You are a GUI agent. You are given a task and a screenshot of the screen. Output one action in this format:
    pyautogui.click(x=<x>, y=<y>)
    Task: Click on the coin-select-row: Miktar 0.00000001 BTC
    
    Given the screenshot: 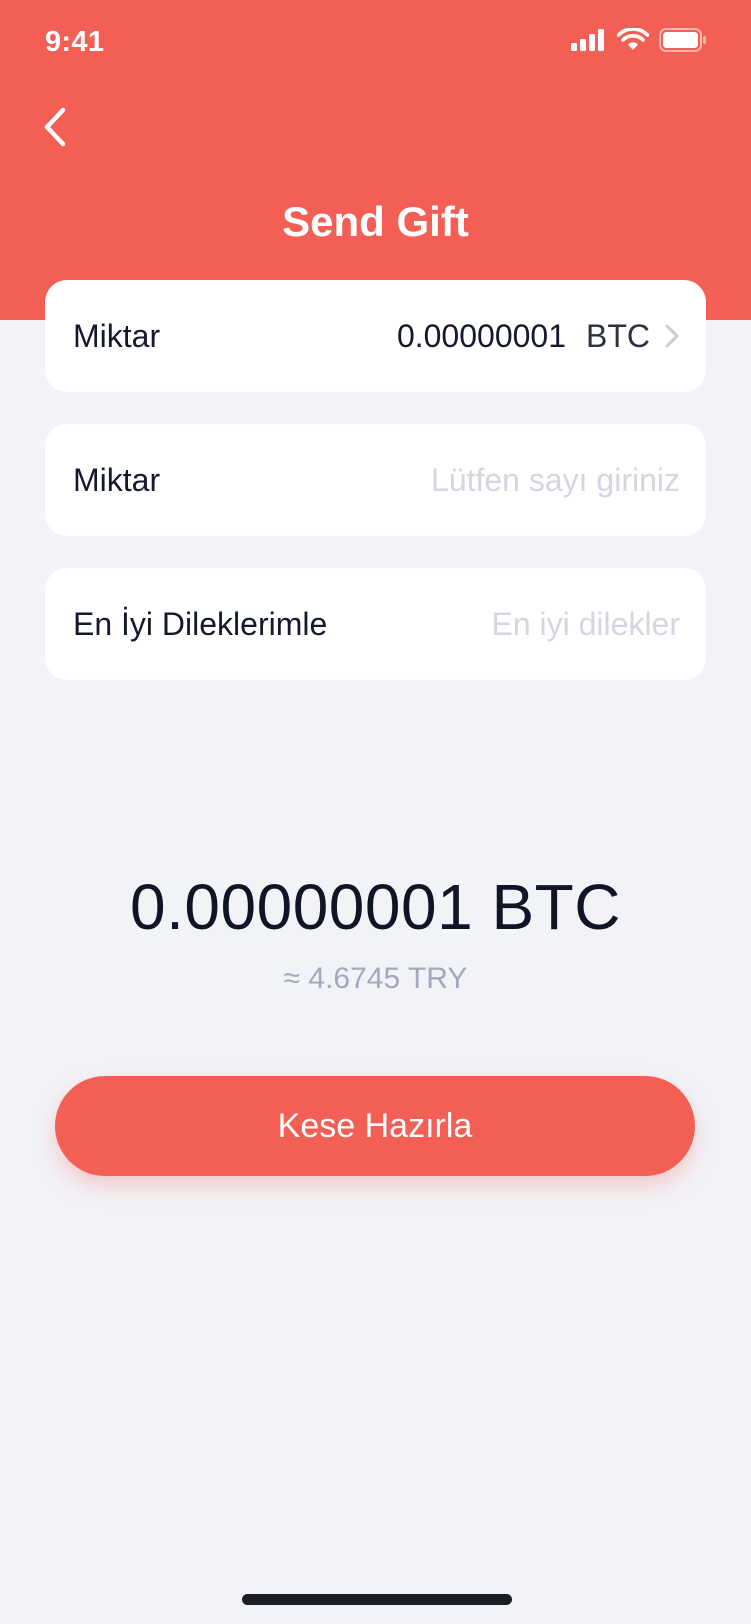 What is the action you would take?
    pyautogui.click(x=375, y=336)
    